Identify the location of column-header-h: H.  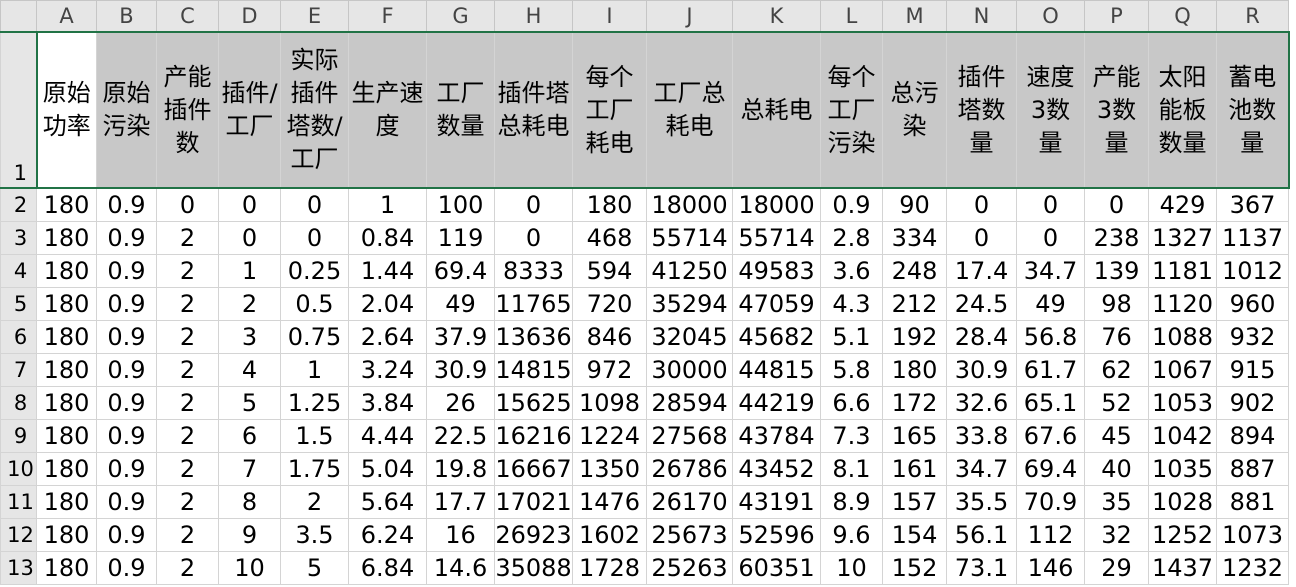
(533, 16).